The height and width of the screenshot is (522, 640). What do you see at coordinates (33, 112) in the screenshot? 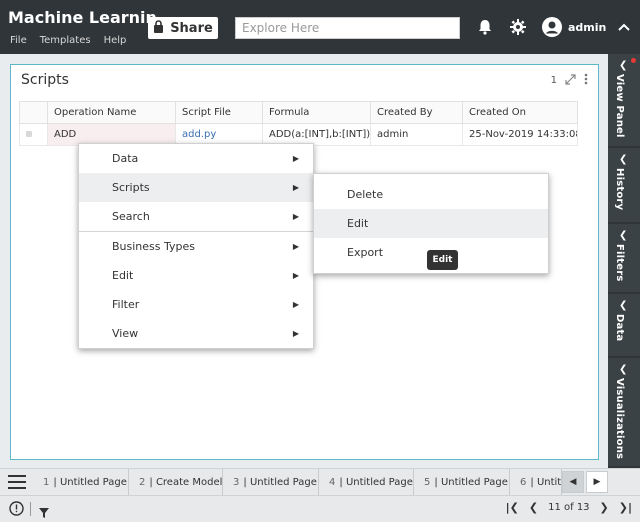
I see `column-header-select` at bounding box center [33, 112].